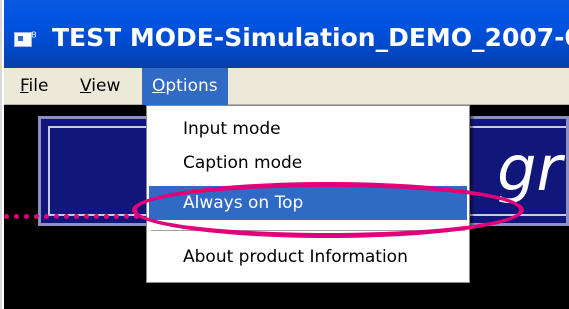  I want to click on app-icon-glyph: ⁸, so click(34, 38).